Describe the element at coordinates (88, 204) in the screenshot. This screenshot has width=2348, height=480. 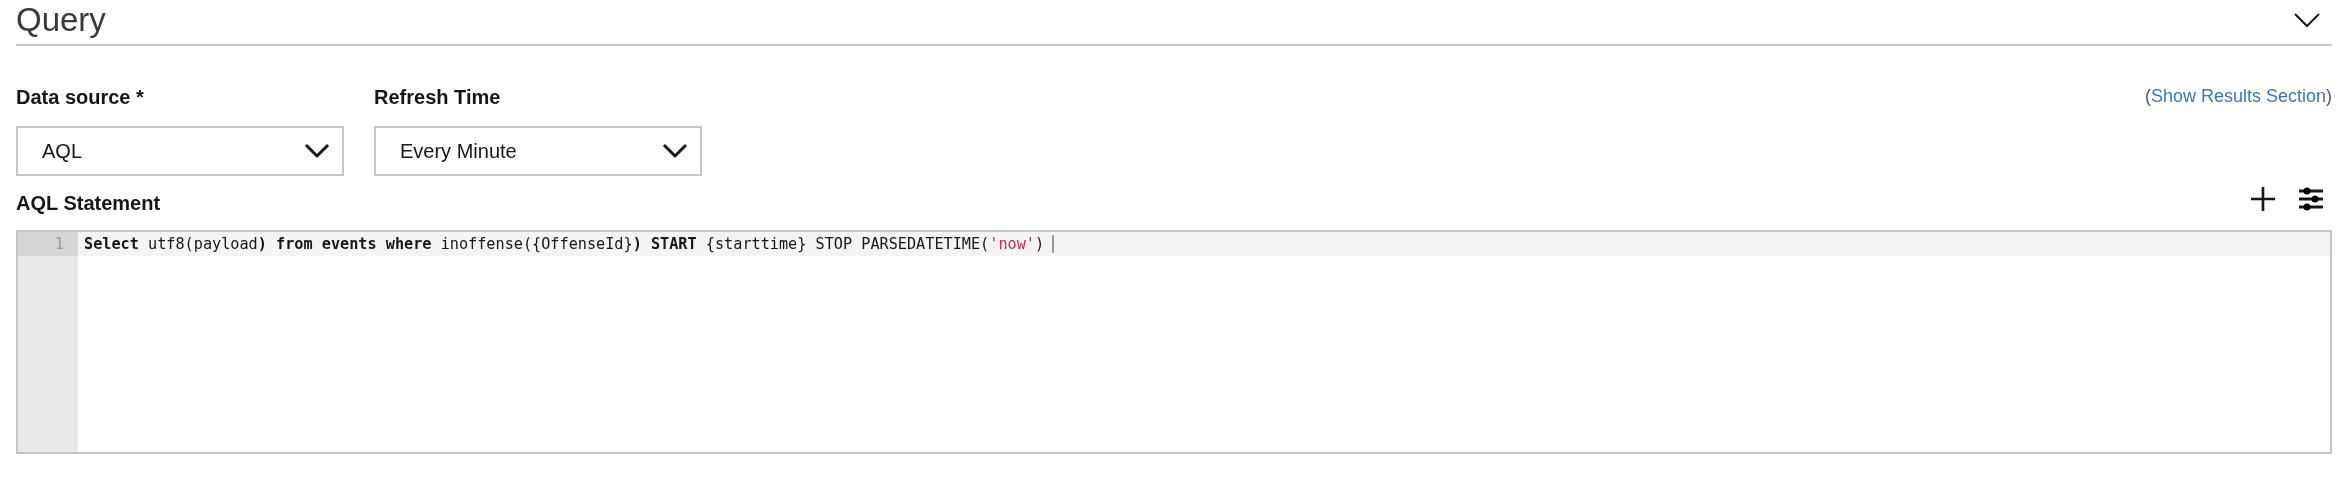
I see `field-label: AQL Statement` at that location.